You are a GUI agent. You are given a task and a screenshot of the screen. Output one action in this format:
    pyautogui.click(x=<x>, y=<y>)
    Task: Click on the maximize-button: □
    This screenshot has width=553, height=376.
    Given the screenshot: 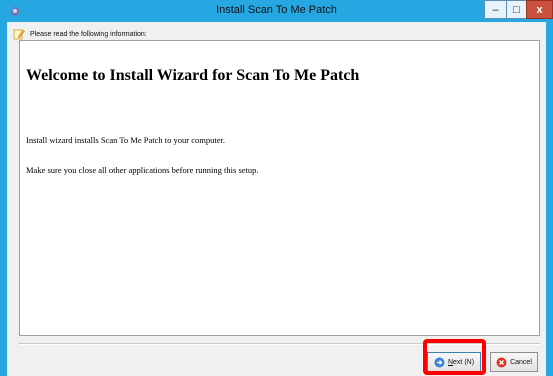 What is the action you would take?
    pyautogui.click(x=516, y=9)
    